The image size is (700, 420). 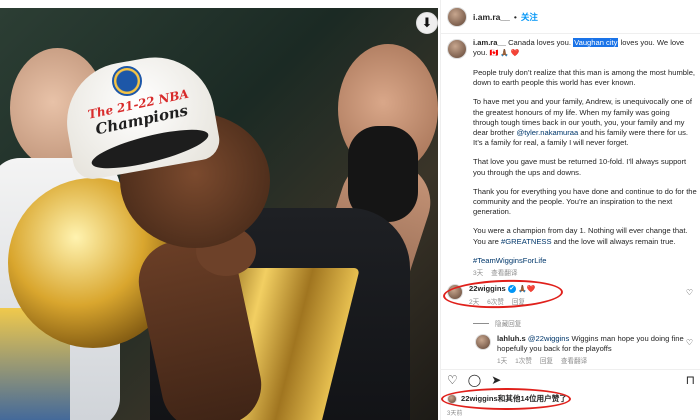 I want to click on follow-button: 关注, so click(x=529, y=17).